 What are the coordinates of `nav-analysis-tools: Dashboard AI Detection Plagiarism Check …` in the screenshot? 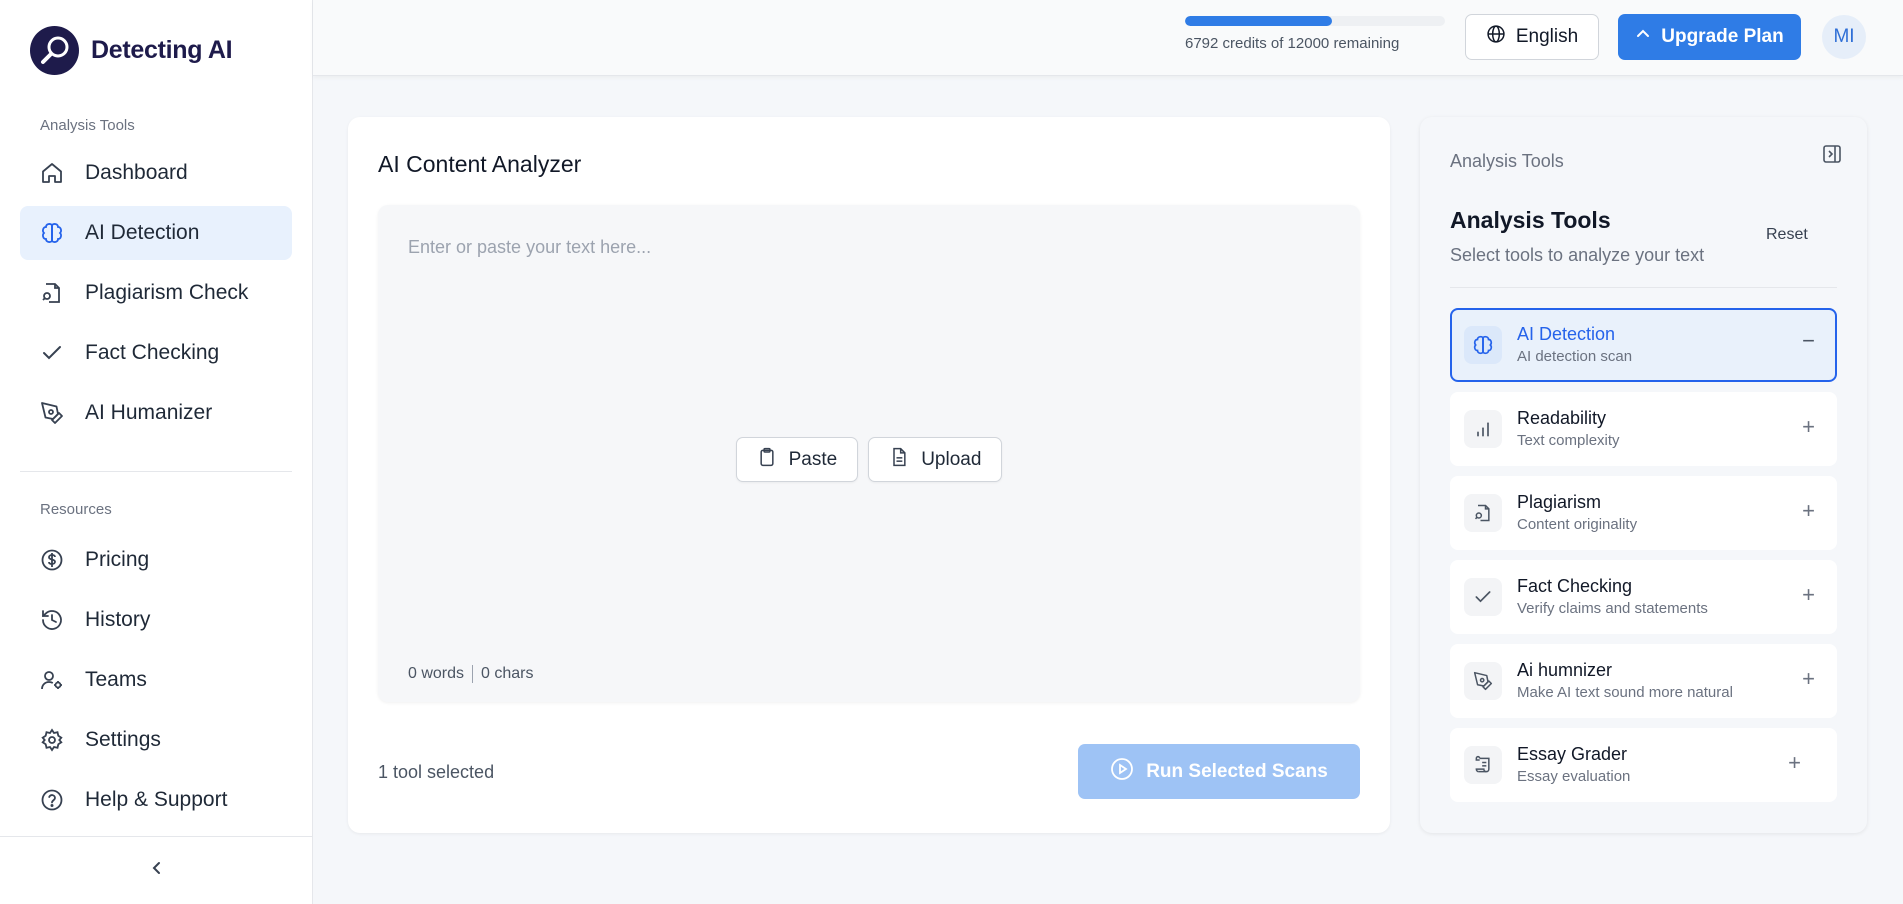 It's located at (156, 296).